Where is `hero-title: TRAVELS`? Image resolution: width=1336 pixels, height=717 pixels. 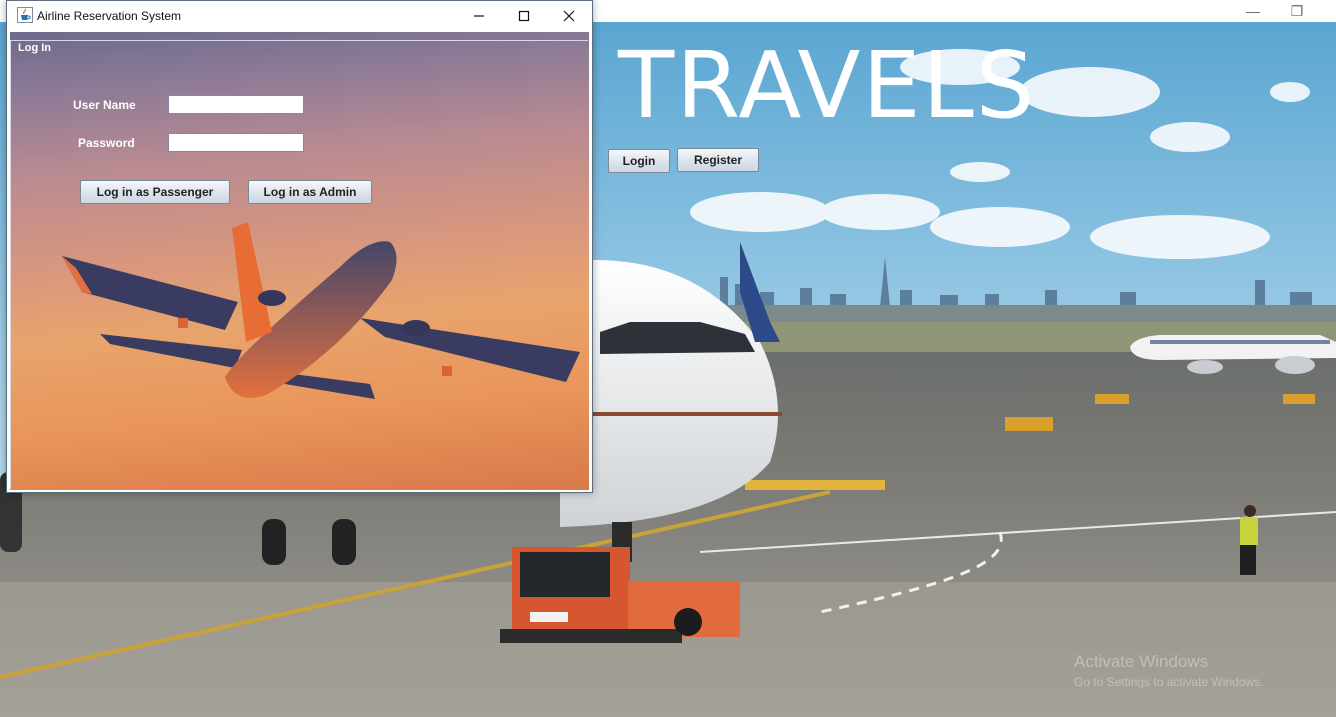
hero-title: TRAVELS is located at coordinates (827, 85).